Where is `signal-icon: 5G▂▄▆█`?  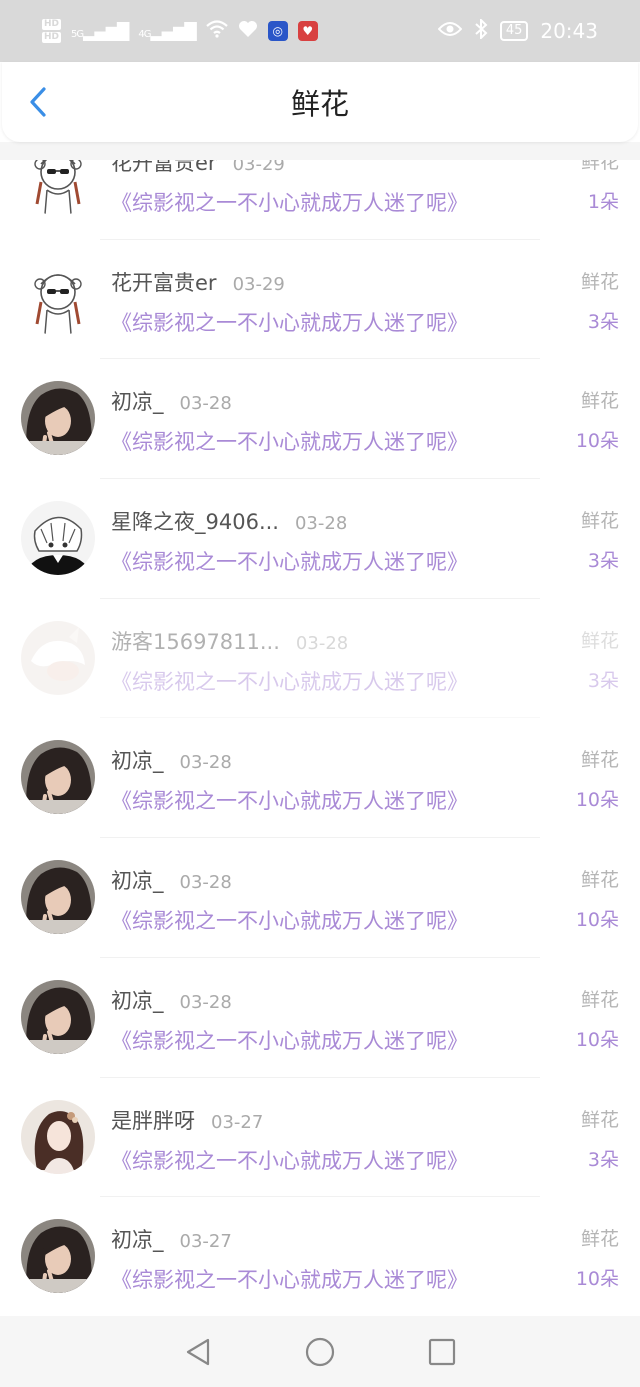
signal-icon: 5G▂▄▆█ is located at coordinates (100, 31).